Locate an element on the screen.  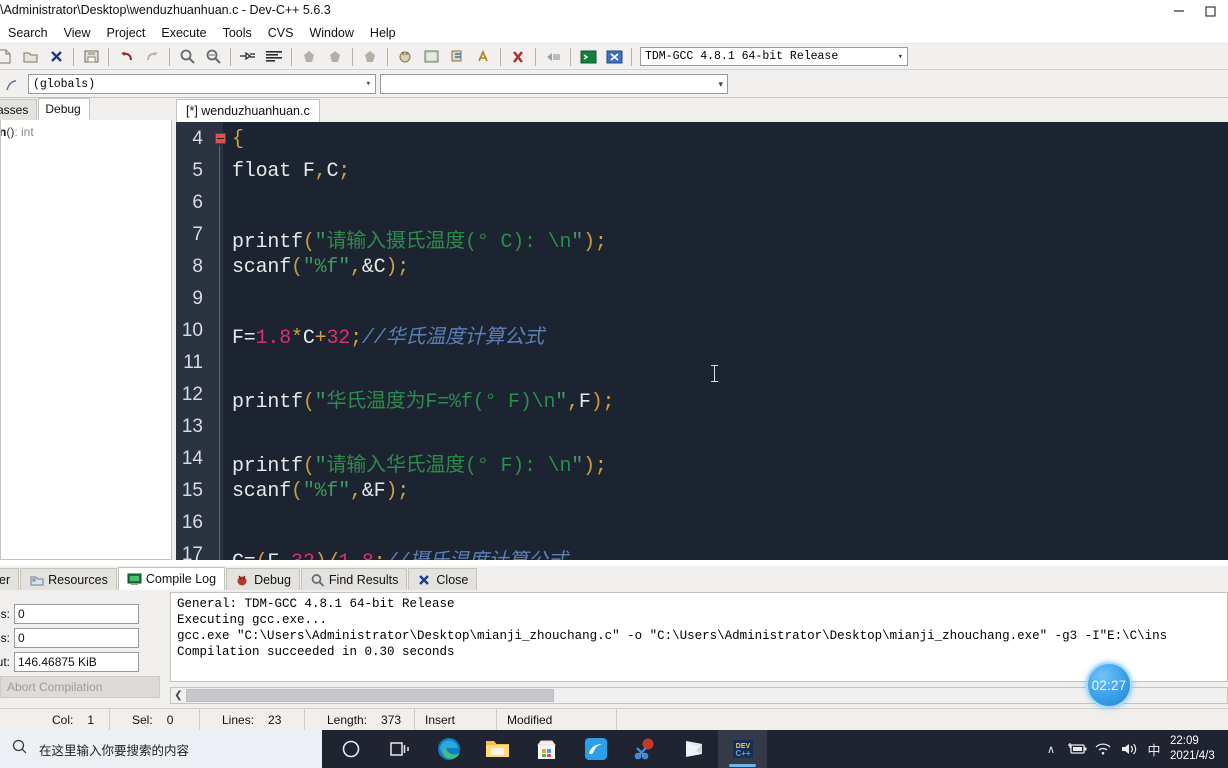
terminal-icon is located at coordinates (588, 57).